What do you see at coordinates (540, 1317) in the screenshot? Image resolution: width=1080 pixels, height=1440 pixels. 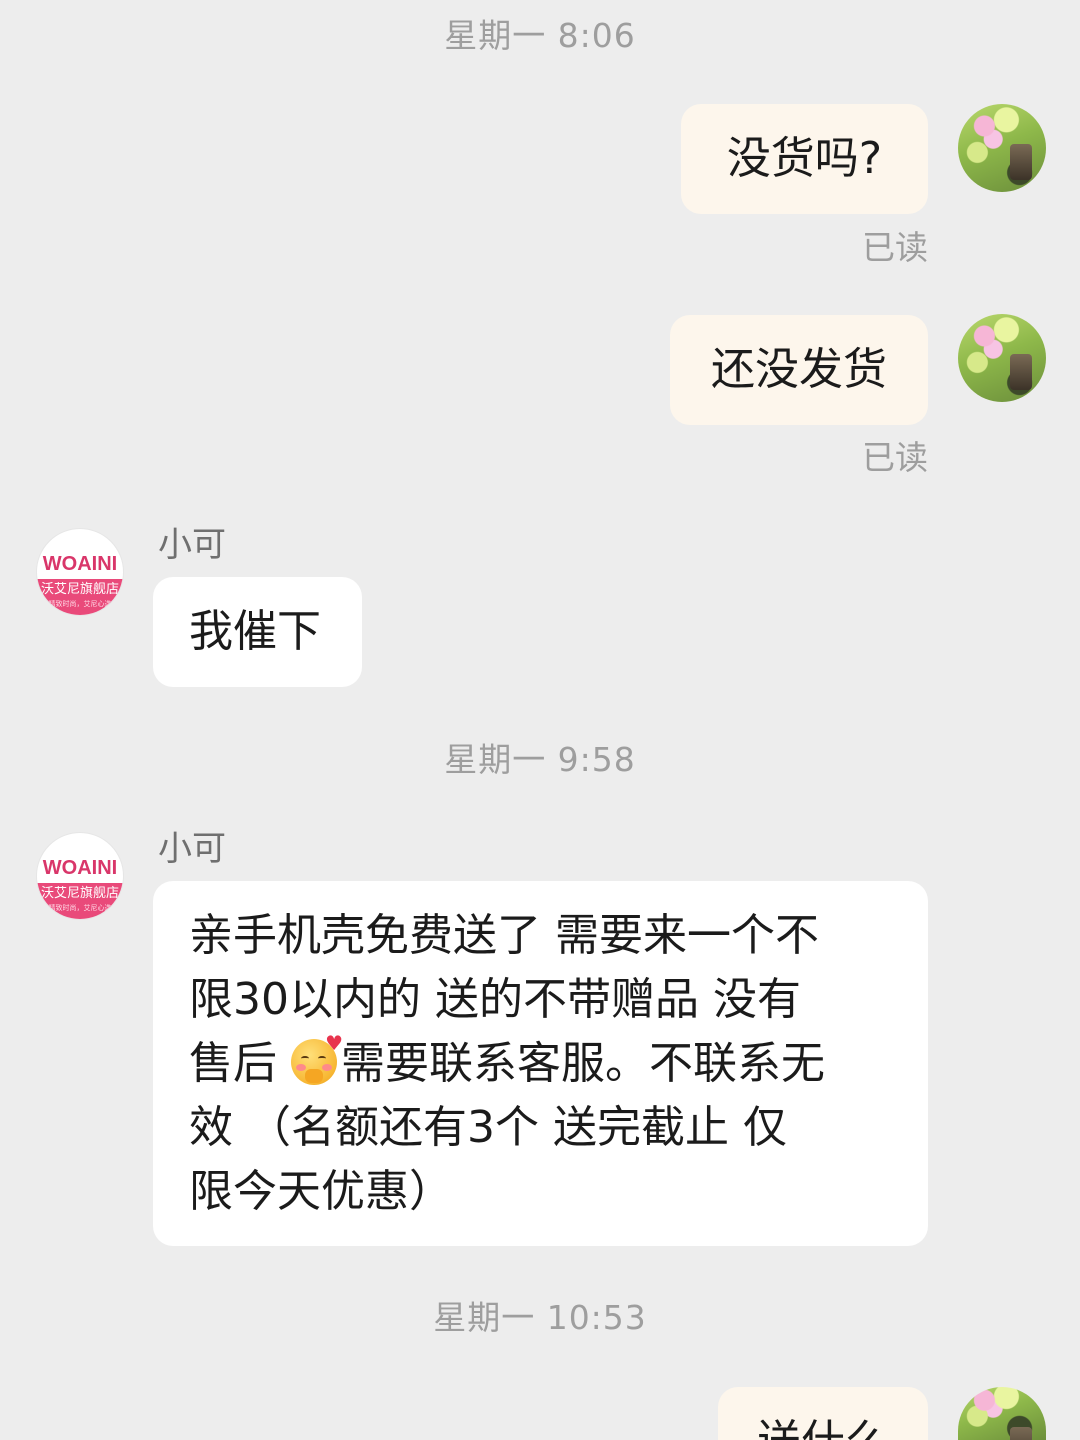 I see `timestamp: 星期一 10:53` at bounding box center [540, 1317].